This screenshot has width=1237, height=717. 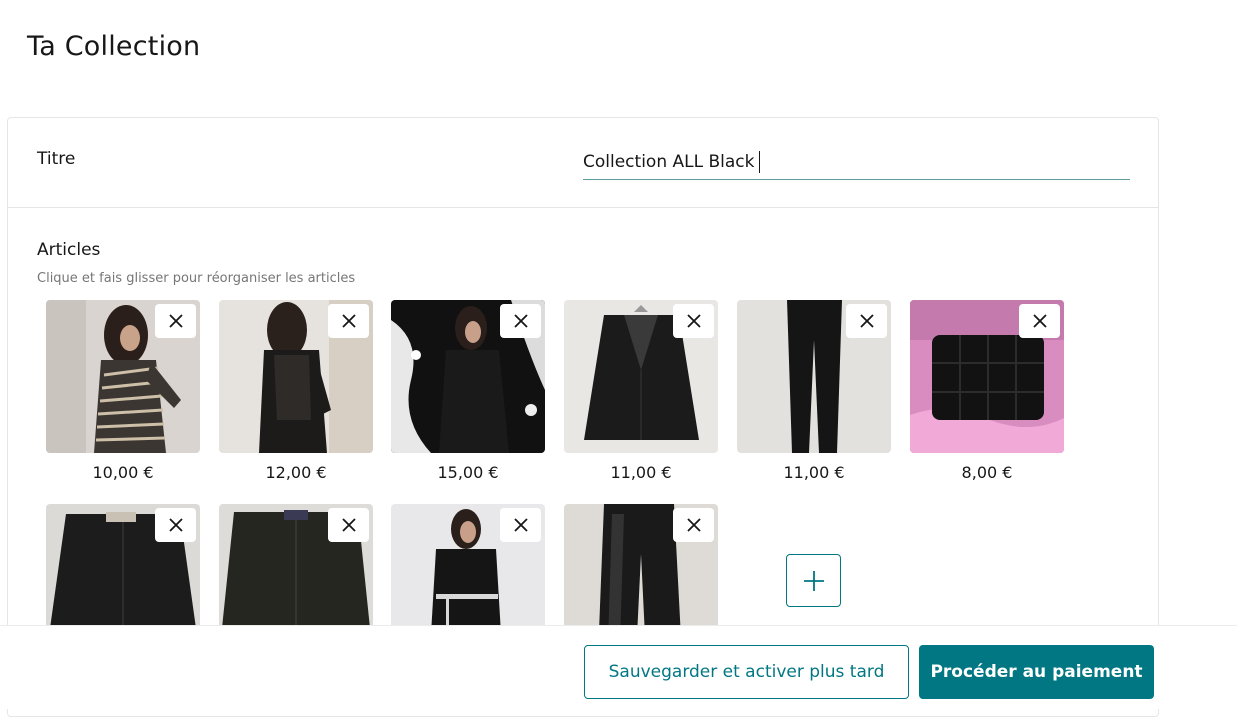 I want to click on text-caret, so click(x=760, y=161).